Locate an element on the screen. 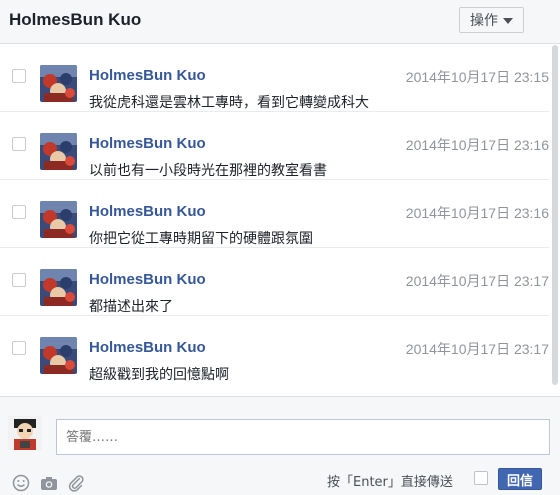 The width and height of the screenshot is (560, 495). conversation-title: HolmesBun Kuo is located at coordinates (75, 19).